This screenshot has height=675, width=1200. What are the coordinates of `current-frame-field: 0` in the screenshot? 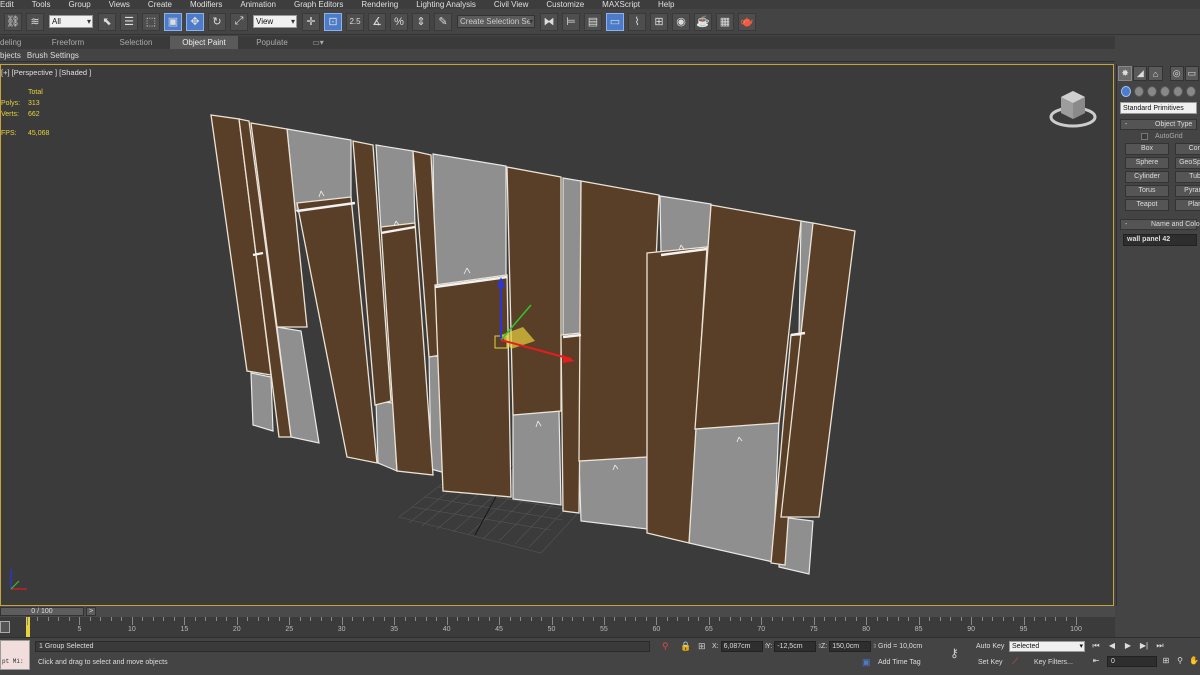 It's located at (1132, 661).